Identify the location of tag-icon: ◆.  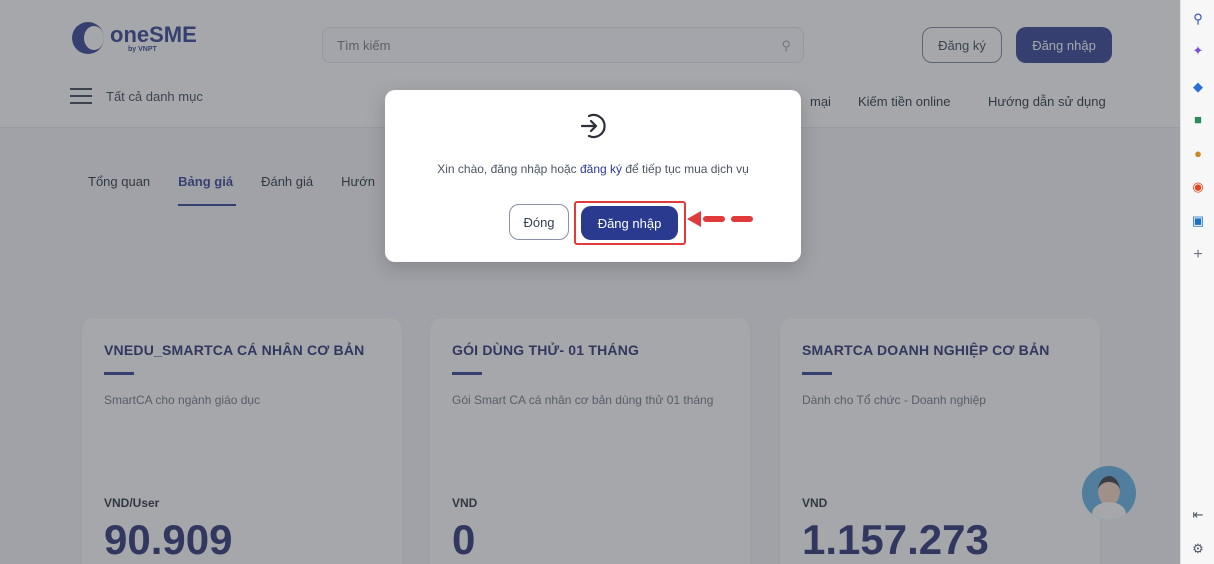
(1198, 87).